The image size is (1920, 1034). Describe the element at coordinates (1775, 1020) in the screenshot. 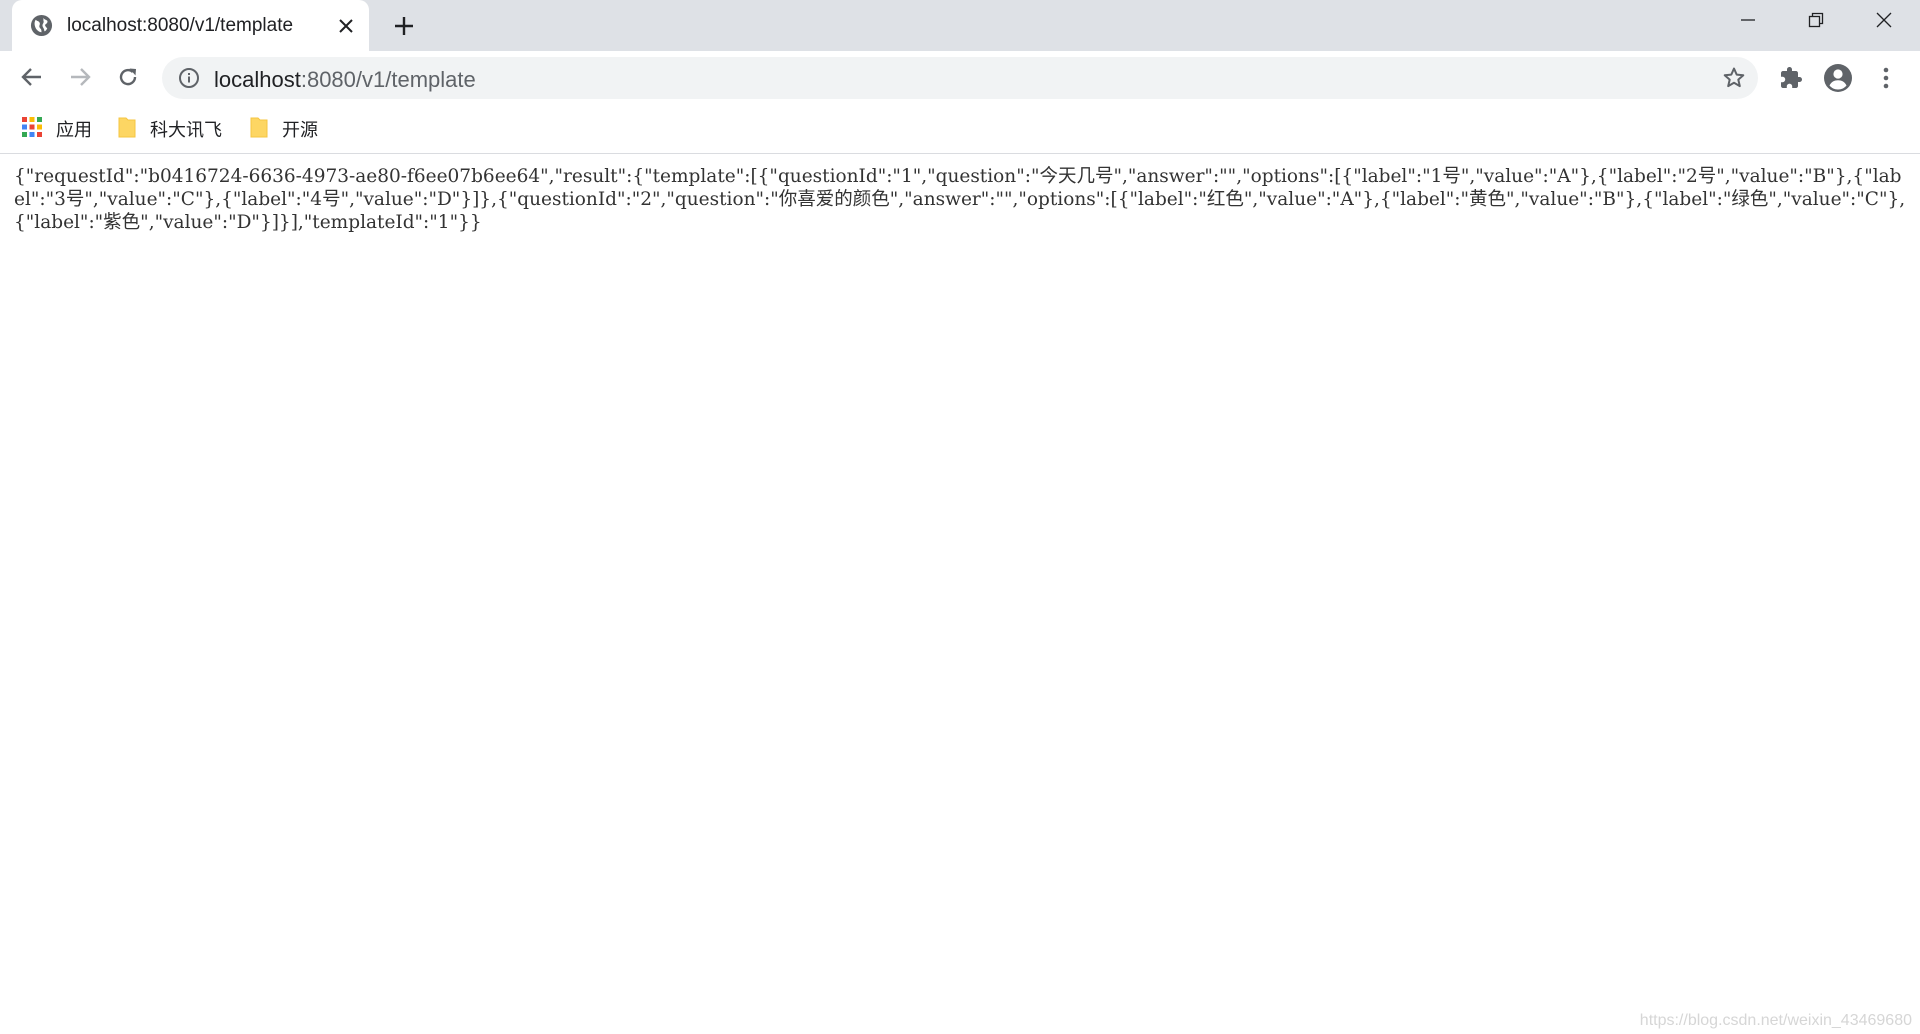

I see `watermark: https://blog.csdn.net/weixin_43469680` at that location.